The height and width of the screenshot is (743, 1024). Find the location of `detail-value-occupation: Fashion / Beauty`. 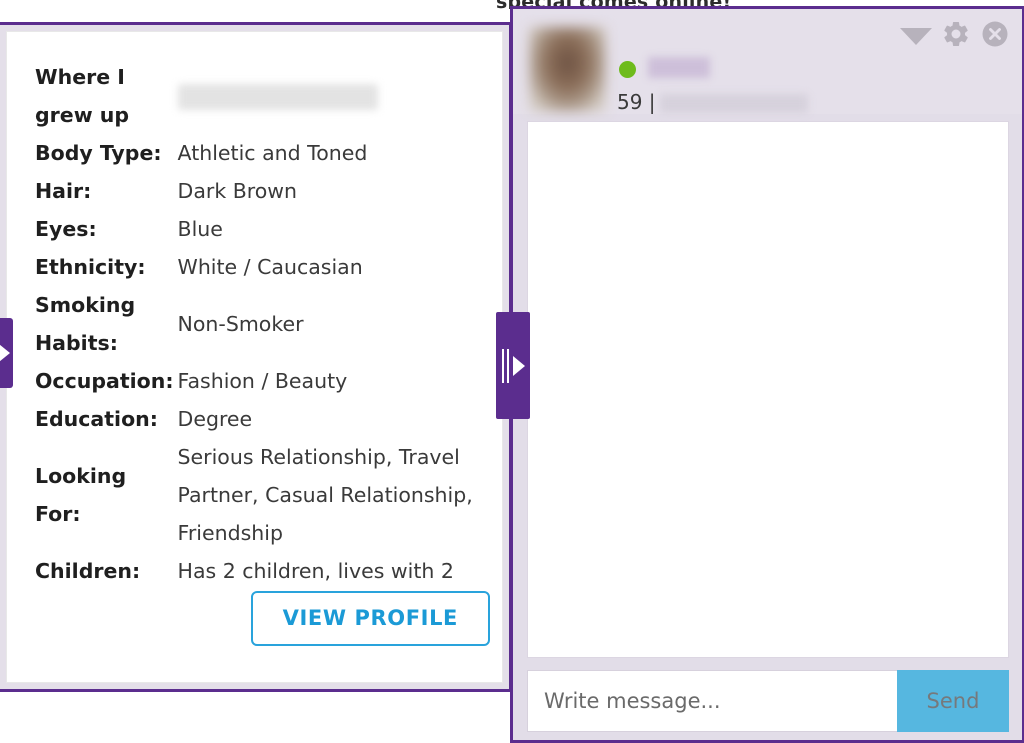

detail-value-occupation: Fashion / Beauty is located at coordinates (262, 381).